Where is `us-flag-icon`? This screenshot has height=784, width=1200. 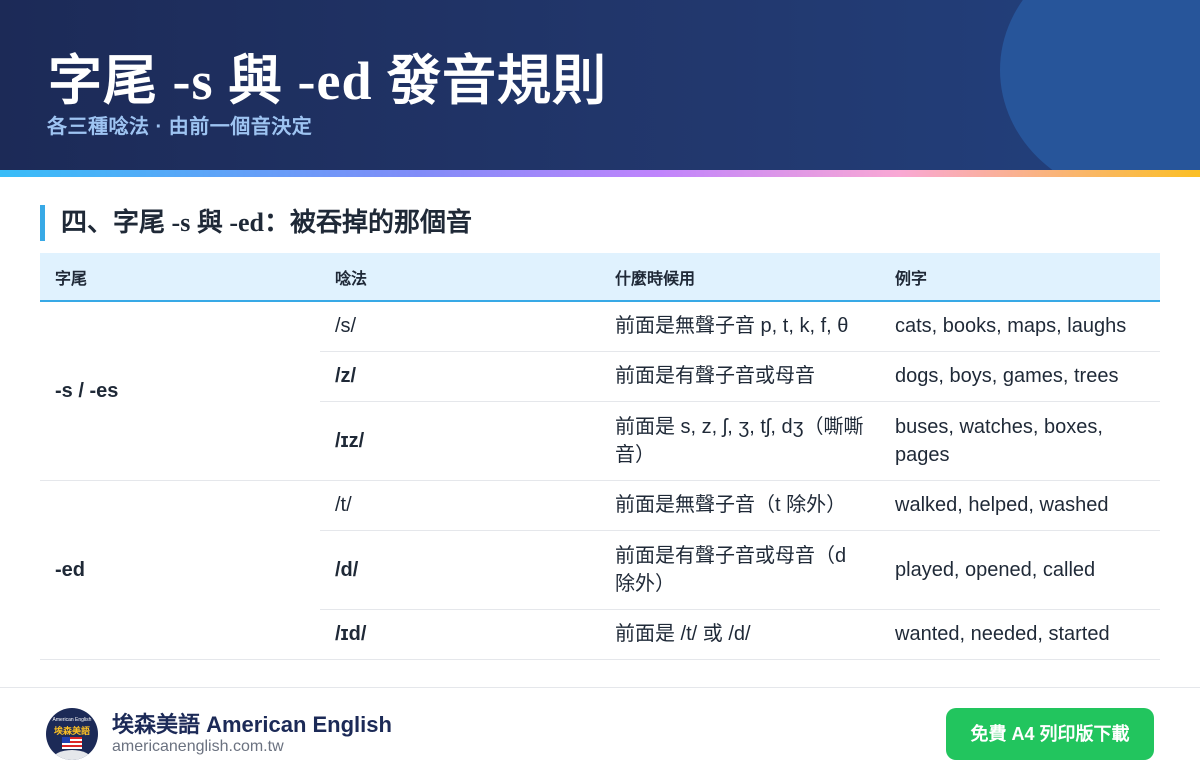
us-flag-icon is located at coordinates (72, 743).